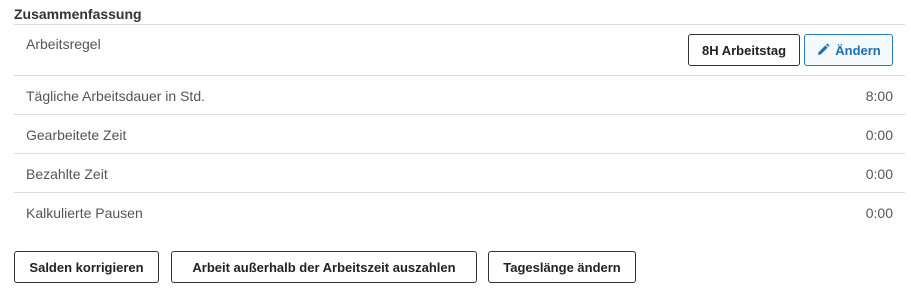  I want to click on work-rule-label: Arbeitsregel, so click(63, 44).